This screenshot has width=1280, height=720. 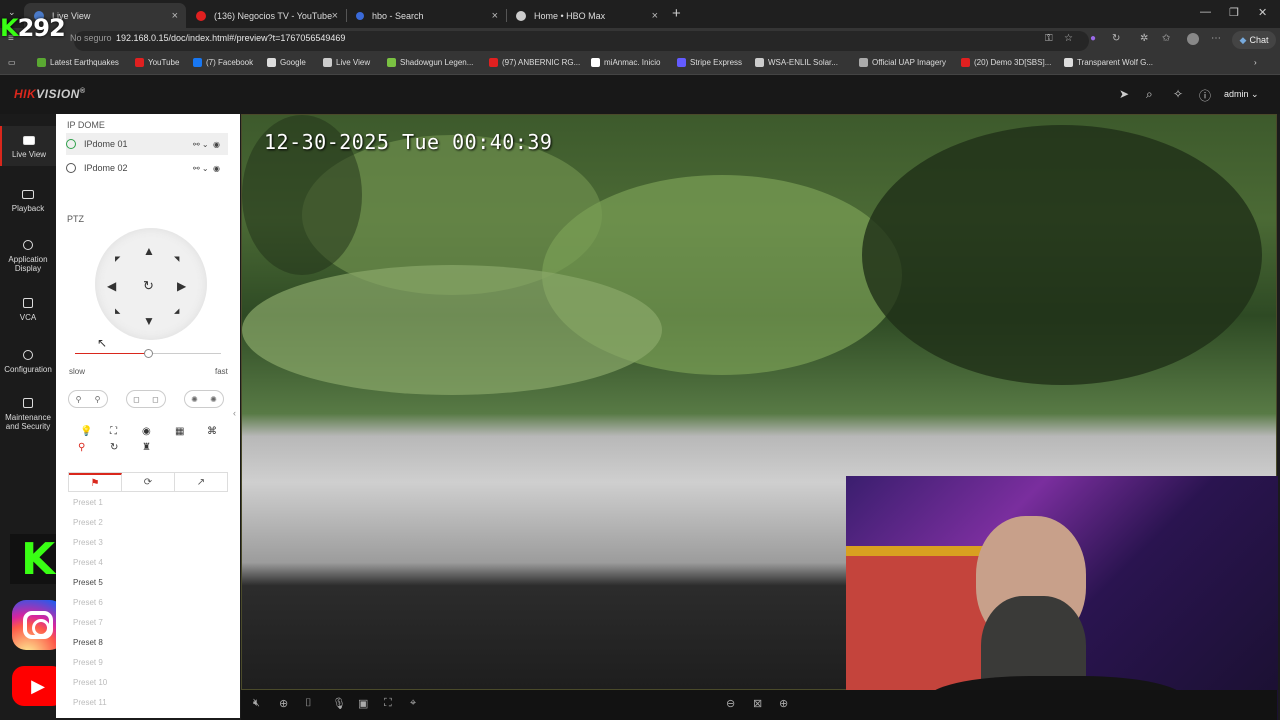 What do you see at coordinates (1116, 38) in the screenshot?
I see `refresh-ext-icon: ↻` at bounding box center [1116, 38].